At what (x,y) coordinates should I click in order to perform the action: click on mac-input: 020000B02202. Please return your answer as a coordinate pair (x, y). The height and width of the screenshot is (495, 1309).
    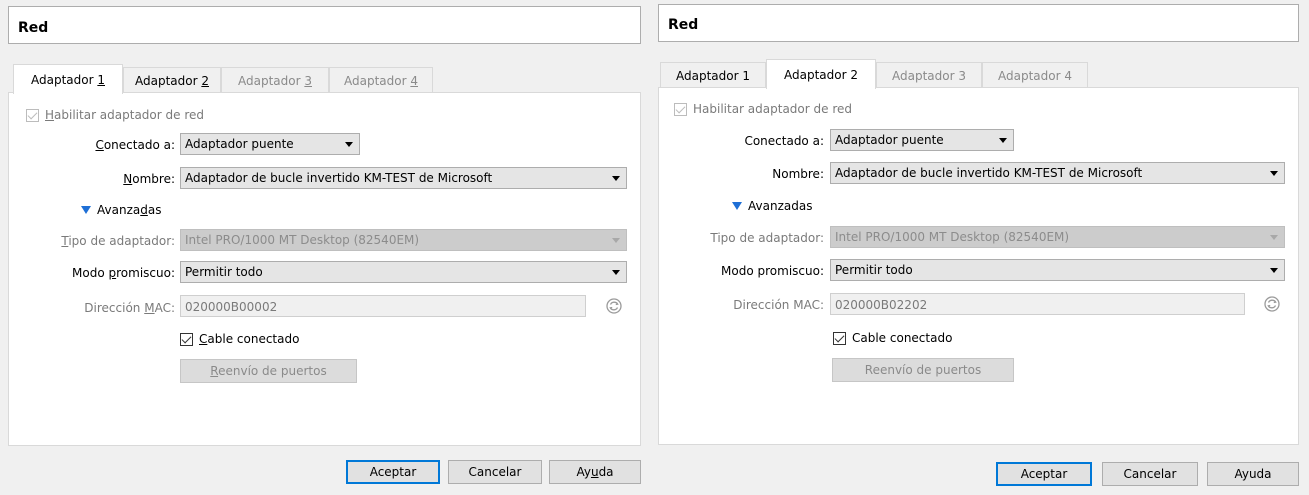
    Looking at the image, I should click on (1037, 304).